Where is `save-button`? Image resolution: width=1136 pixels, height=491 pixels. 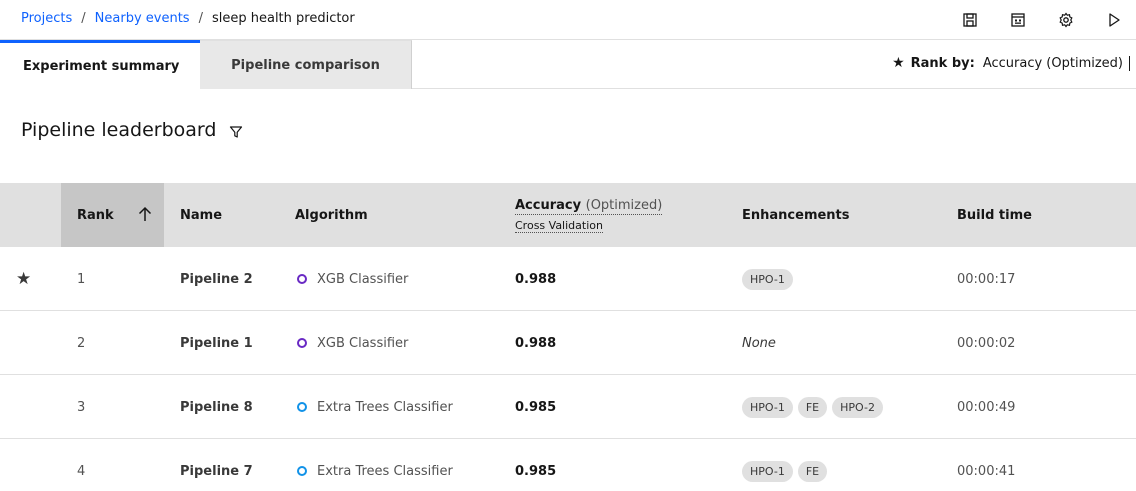
save-button is located at coordinates (970, 20).